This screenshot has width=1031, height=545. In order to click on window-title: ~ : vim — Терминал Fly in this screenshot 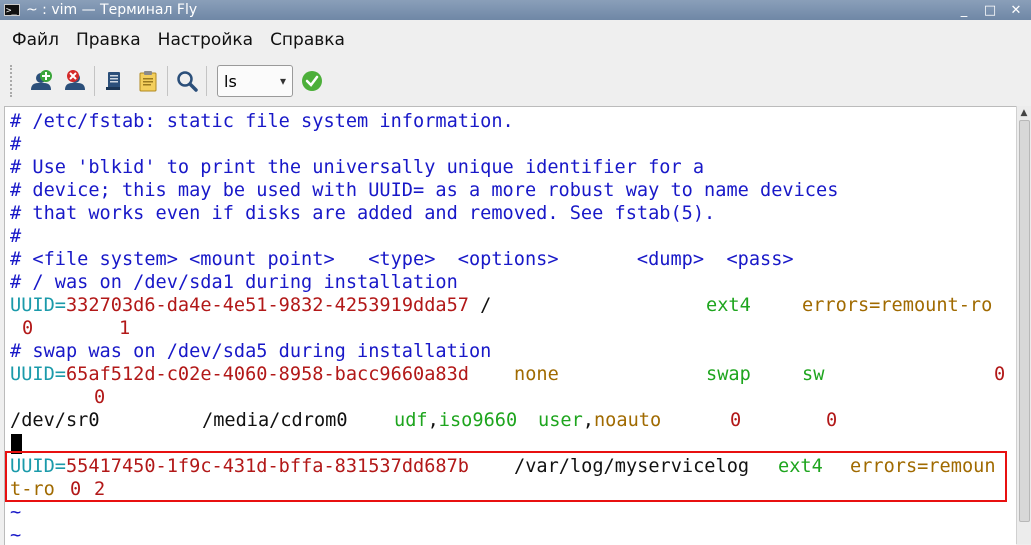, I will do `click(112, 10)`.